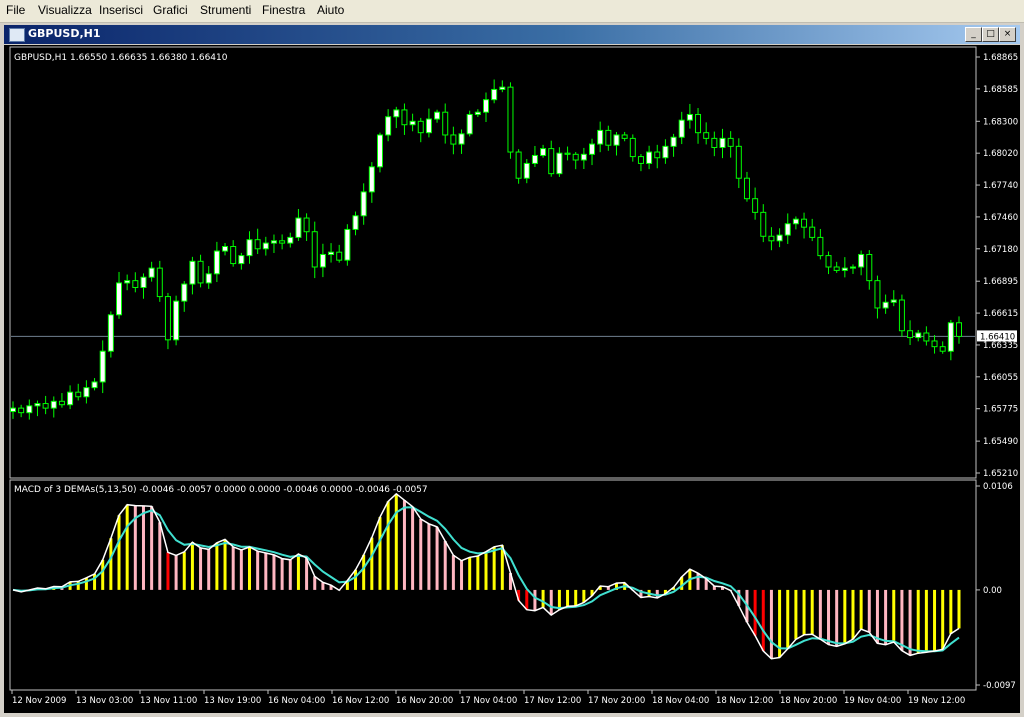 The height and width of the screenshot is (717, 1024). I want to click on minimize-button: _, so click(973, 34).